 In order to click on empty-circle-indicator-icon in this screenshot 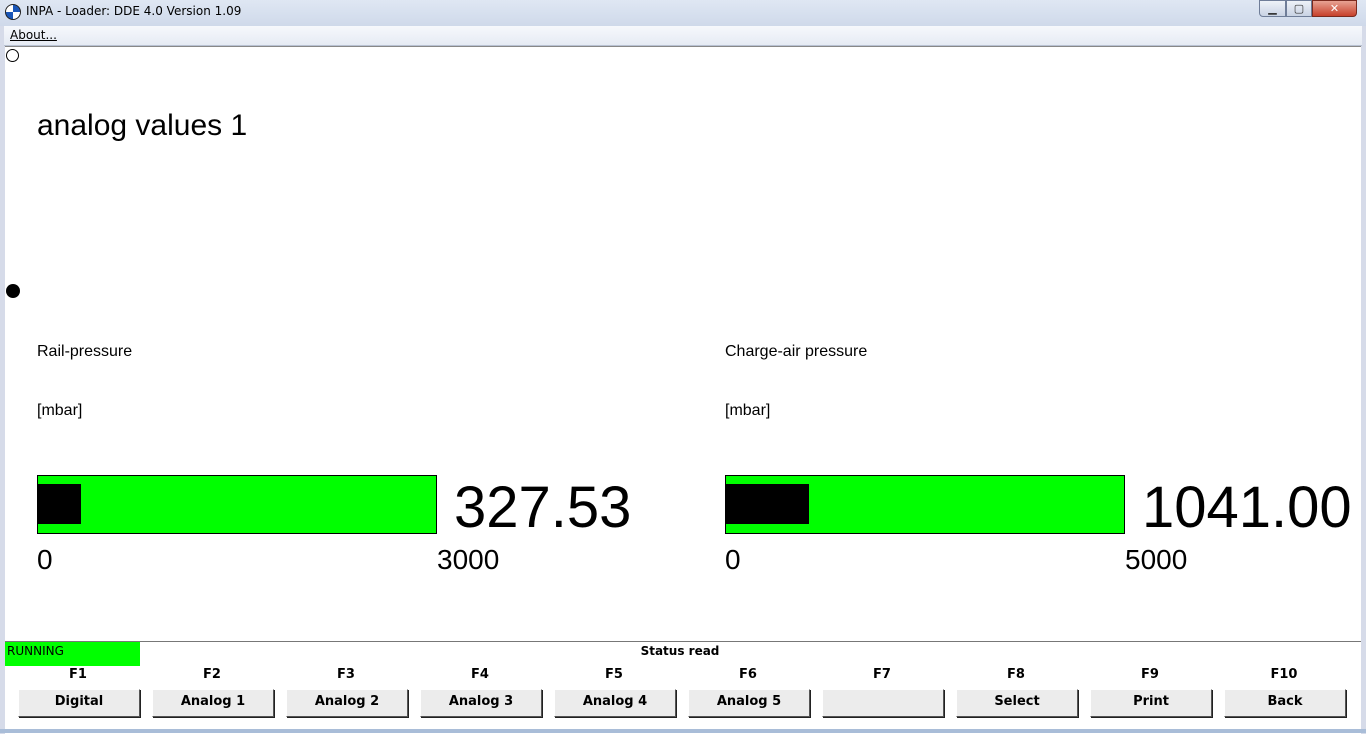, I will do `click(12, 55)`.